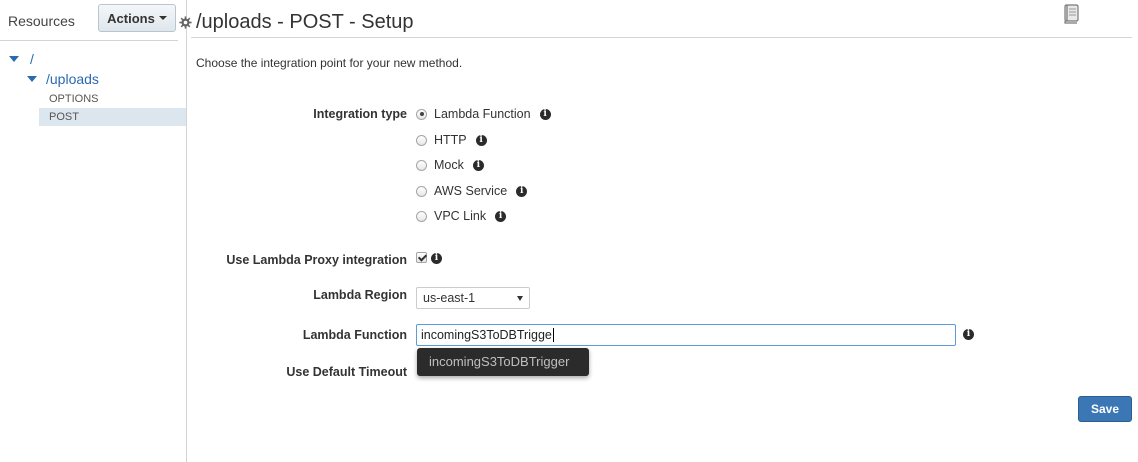 The width and height of the screenshot is (1138, 462). I want to click on method-options: OPTIONS, so click(112, 99).